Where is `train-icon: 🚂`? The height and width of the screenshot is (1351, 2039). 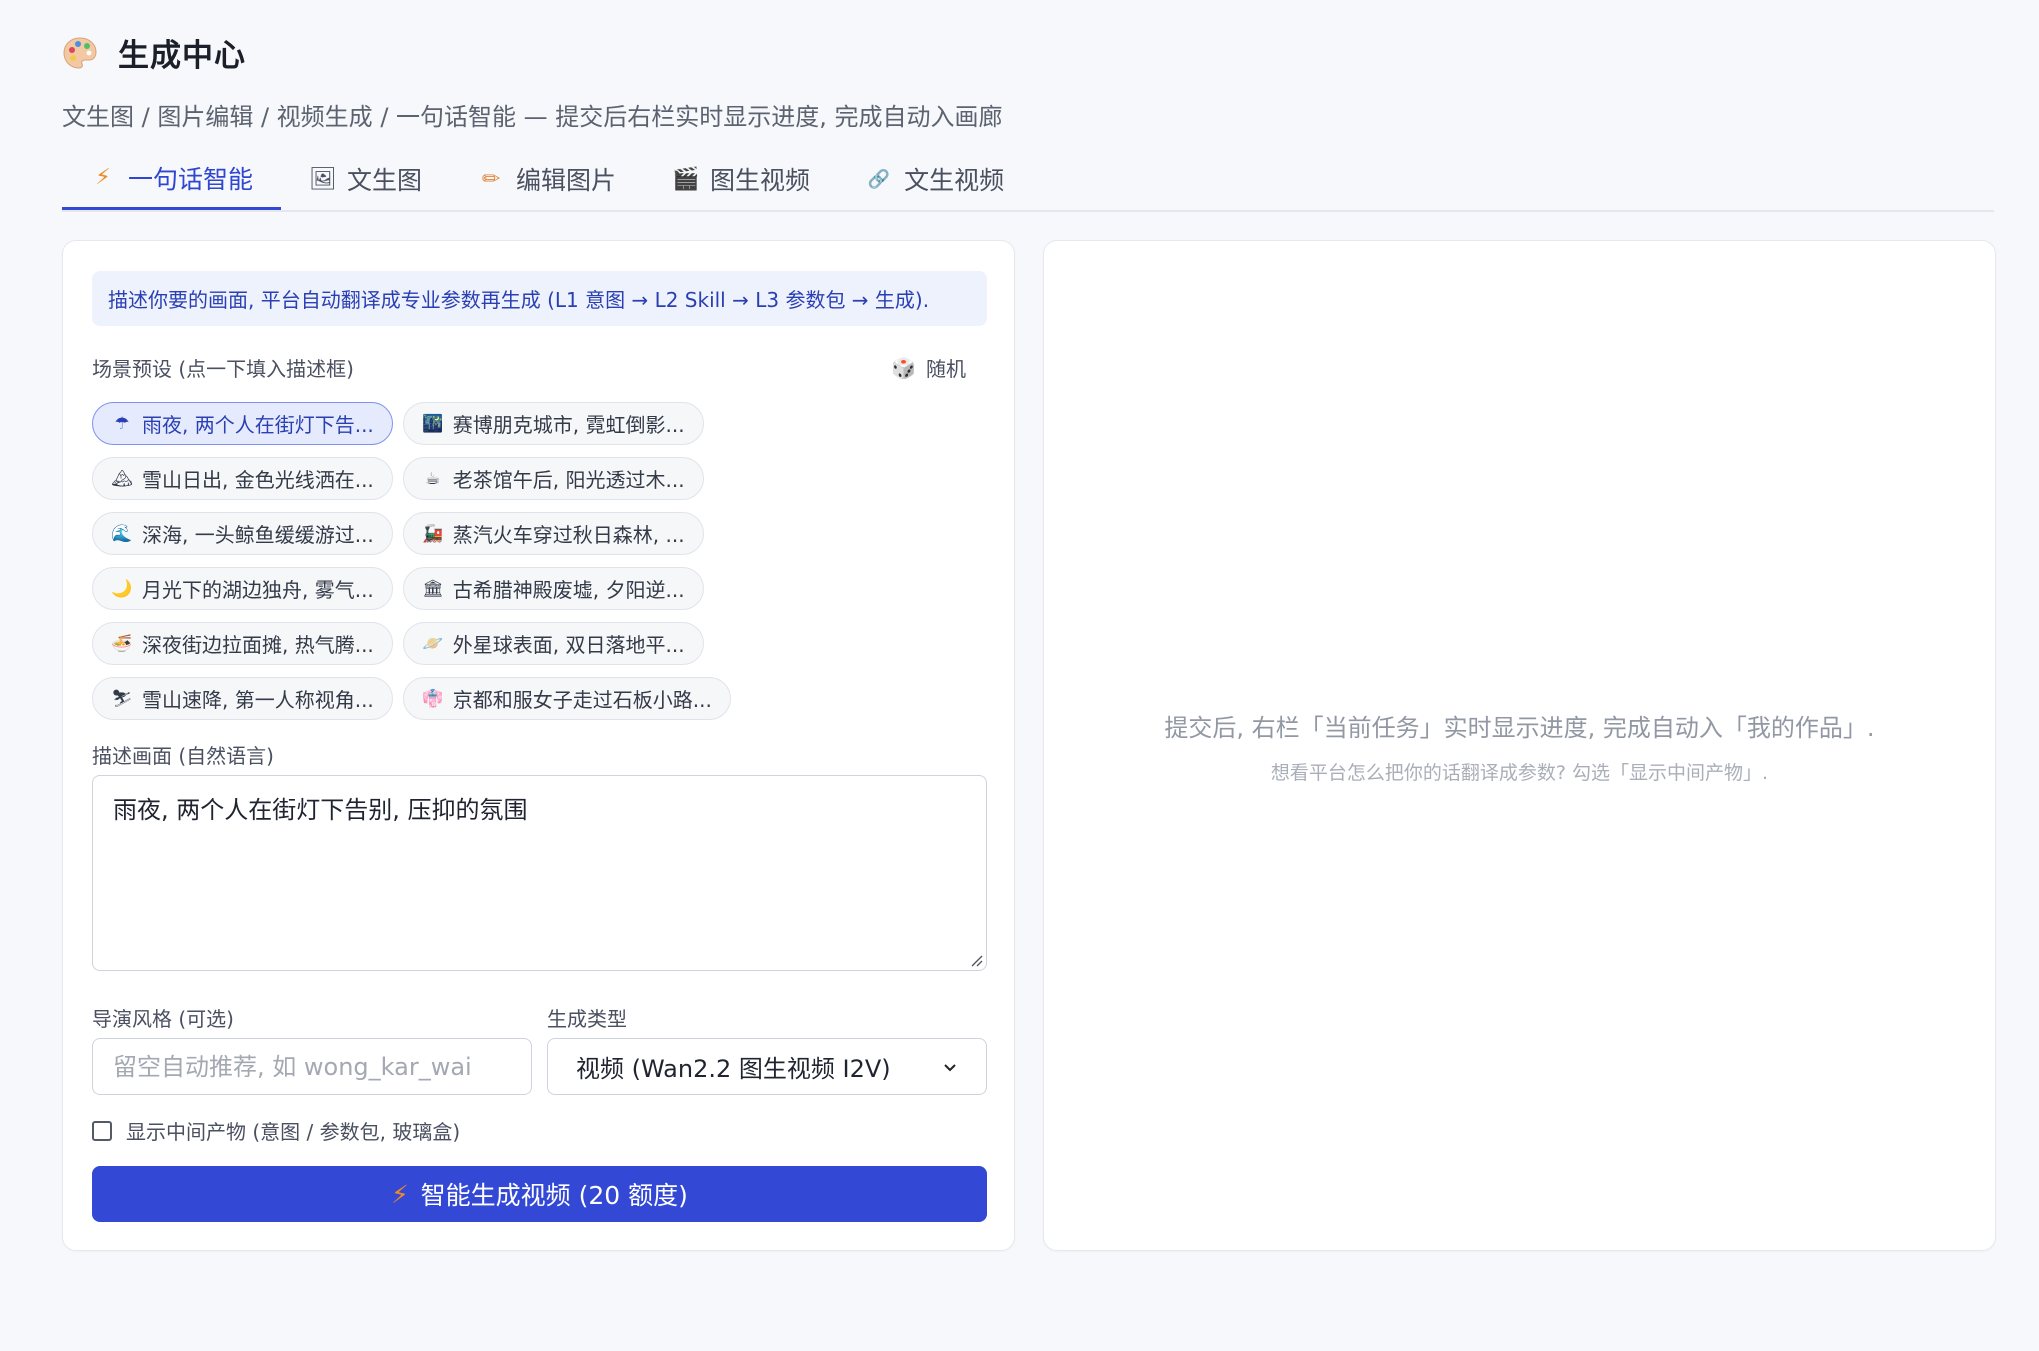
train-icon: 🚂 is located at coordinates (433, 533).